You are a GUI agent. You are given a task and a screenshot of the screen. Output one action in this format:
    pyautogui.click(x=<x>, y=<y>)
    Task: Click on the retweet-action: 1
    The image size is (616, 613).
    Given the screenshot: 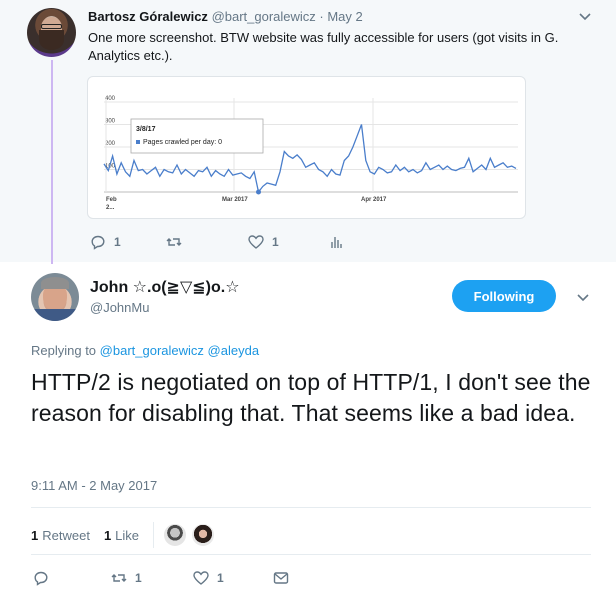 What is the action you would take?
    pyautogui.click(x=126, y=578)
    